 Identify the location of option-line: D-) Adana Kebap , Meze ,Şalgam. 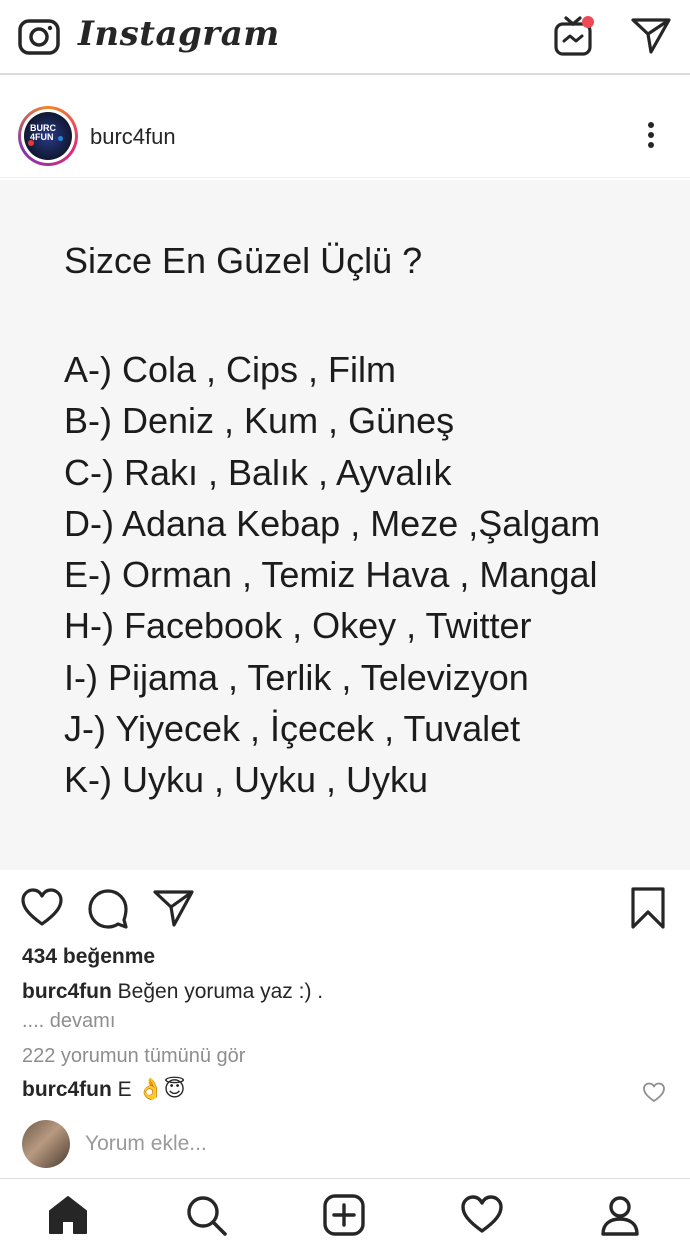
(332, 523).